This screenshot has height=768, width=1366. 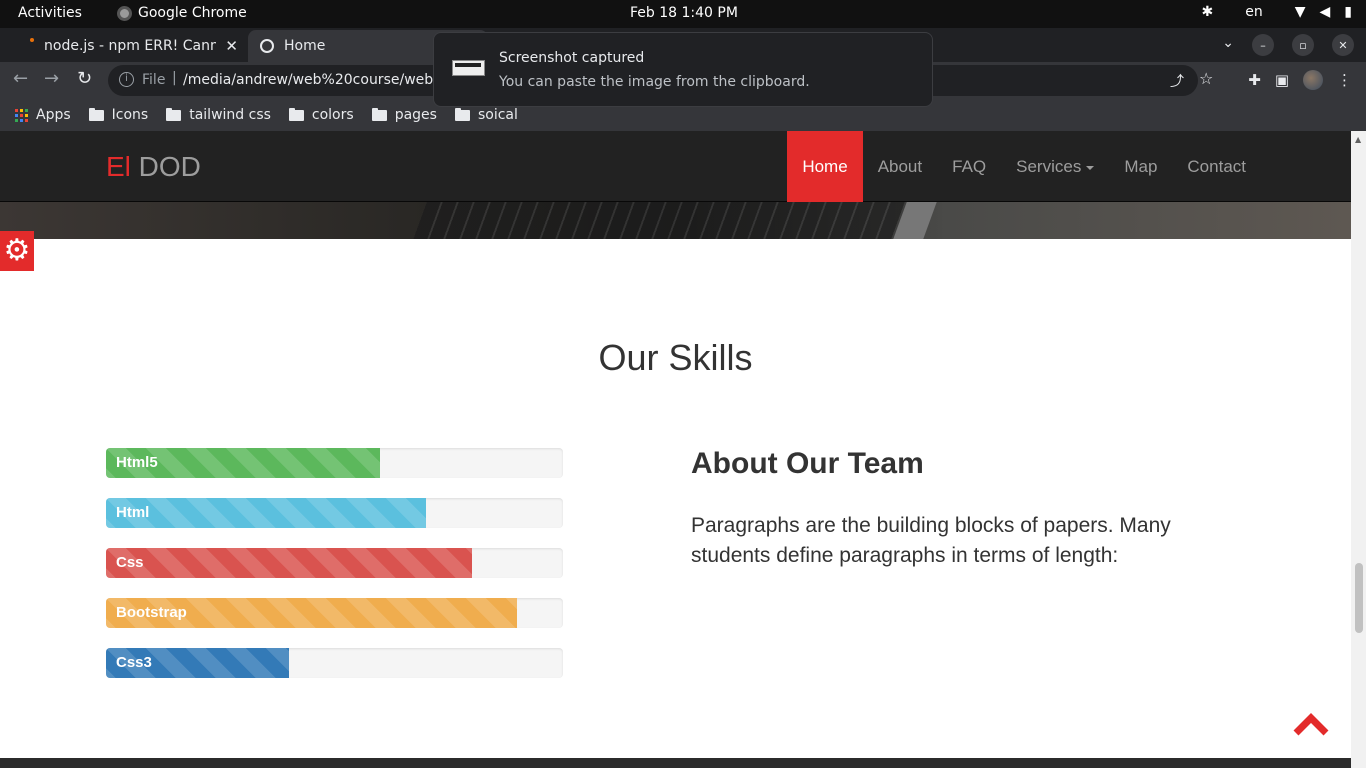 What do you see at coordinates (825, 166) in the screenshot?
I see `nav-home: Home` at bounding box center [825, 166].